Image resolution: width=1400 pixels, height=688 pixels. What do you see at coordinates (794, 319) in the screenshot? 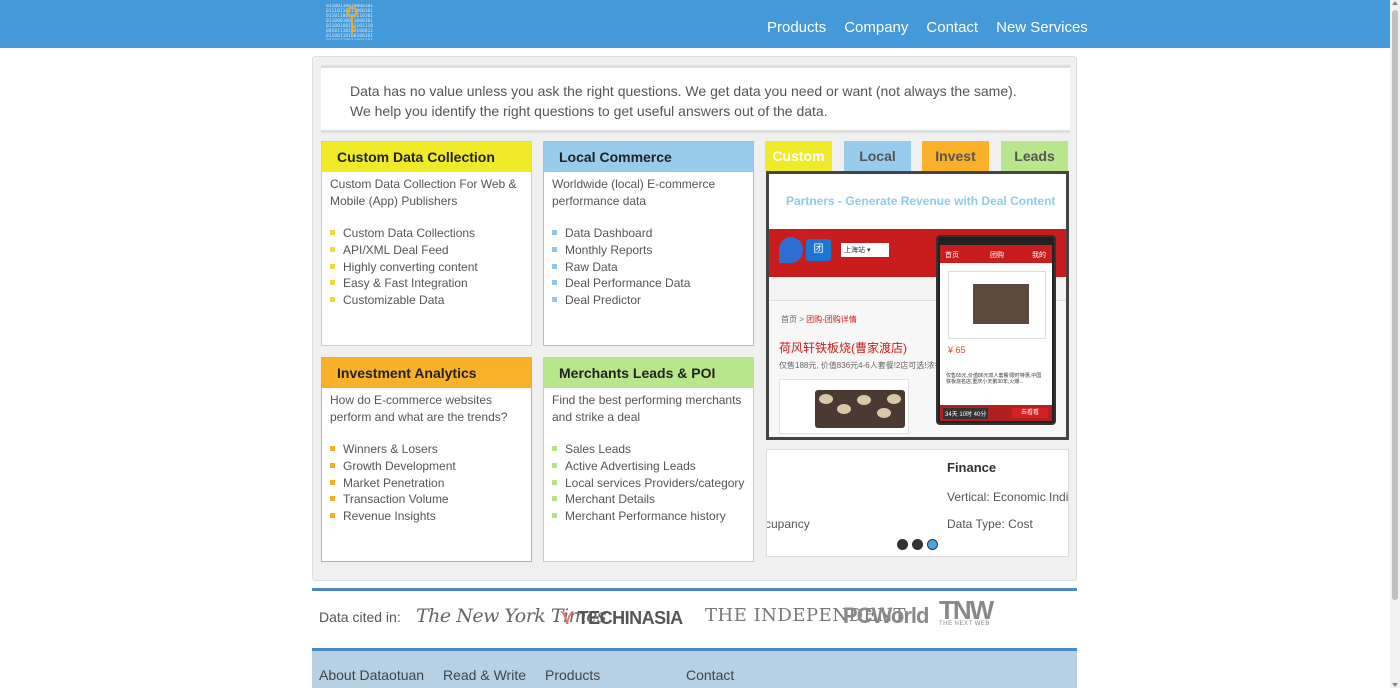
I see `crumb-home: 首页 >` at bounding box center [794, 319].